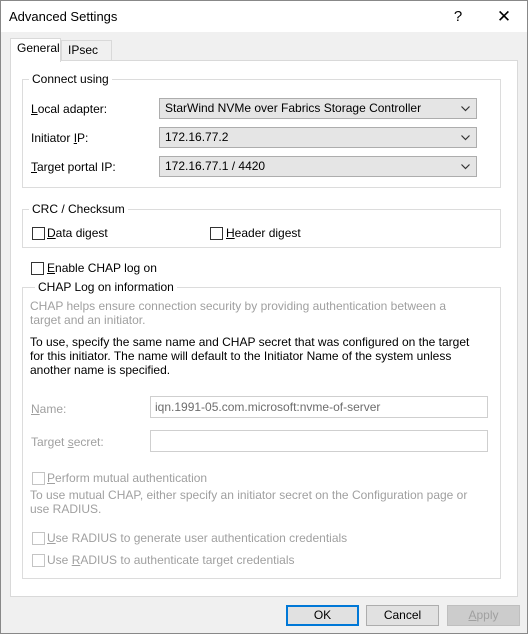  Describe the element at coordinates (318, 166) in the screenshot. I see `target-portal-ip-select: 172.16.77.1 / 4420` at that location.